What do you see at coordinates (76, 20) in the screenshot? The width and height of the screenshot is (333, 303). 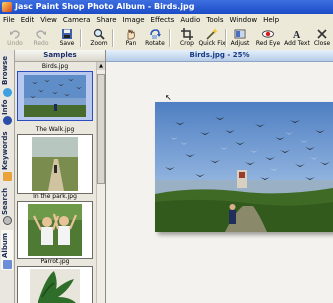 I see `menu-camera: Camera` at bounding box center [76, 20].